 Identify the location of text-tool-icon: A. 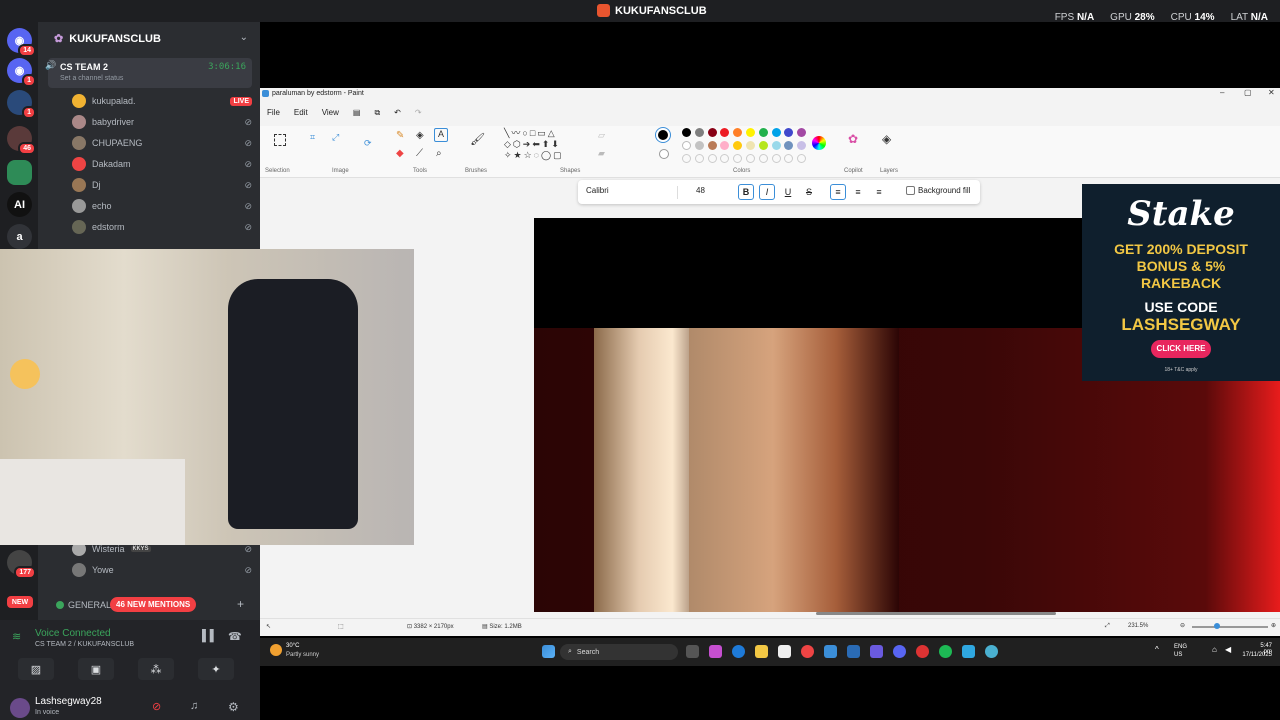
(441, 135).